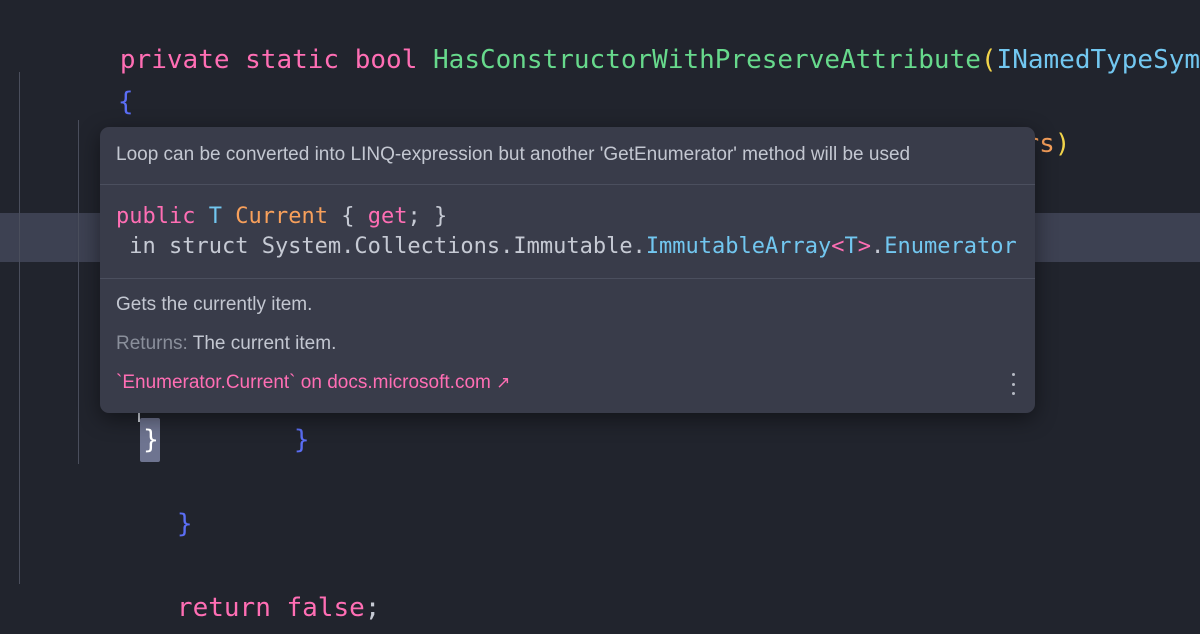 The width and height of the screenshot is (1200, 634). What do you see at coordinates (864, 246) in the screenshot?
I see `token-angle-close: >` at bounding box center [864, 246].